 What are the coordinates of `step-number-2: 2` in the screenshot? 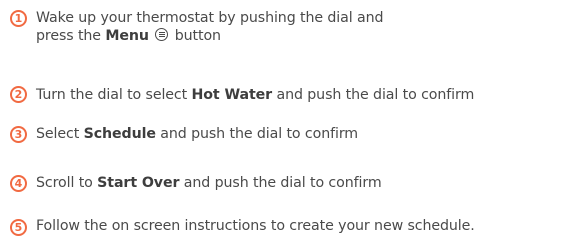 It's located at (18, 94).